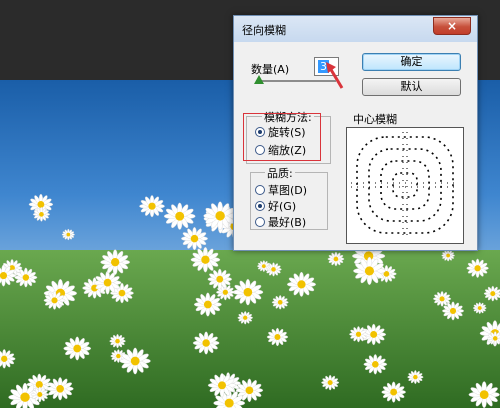  I want to click on method-option-spin: 旋转(S), so click(280, 131).